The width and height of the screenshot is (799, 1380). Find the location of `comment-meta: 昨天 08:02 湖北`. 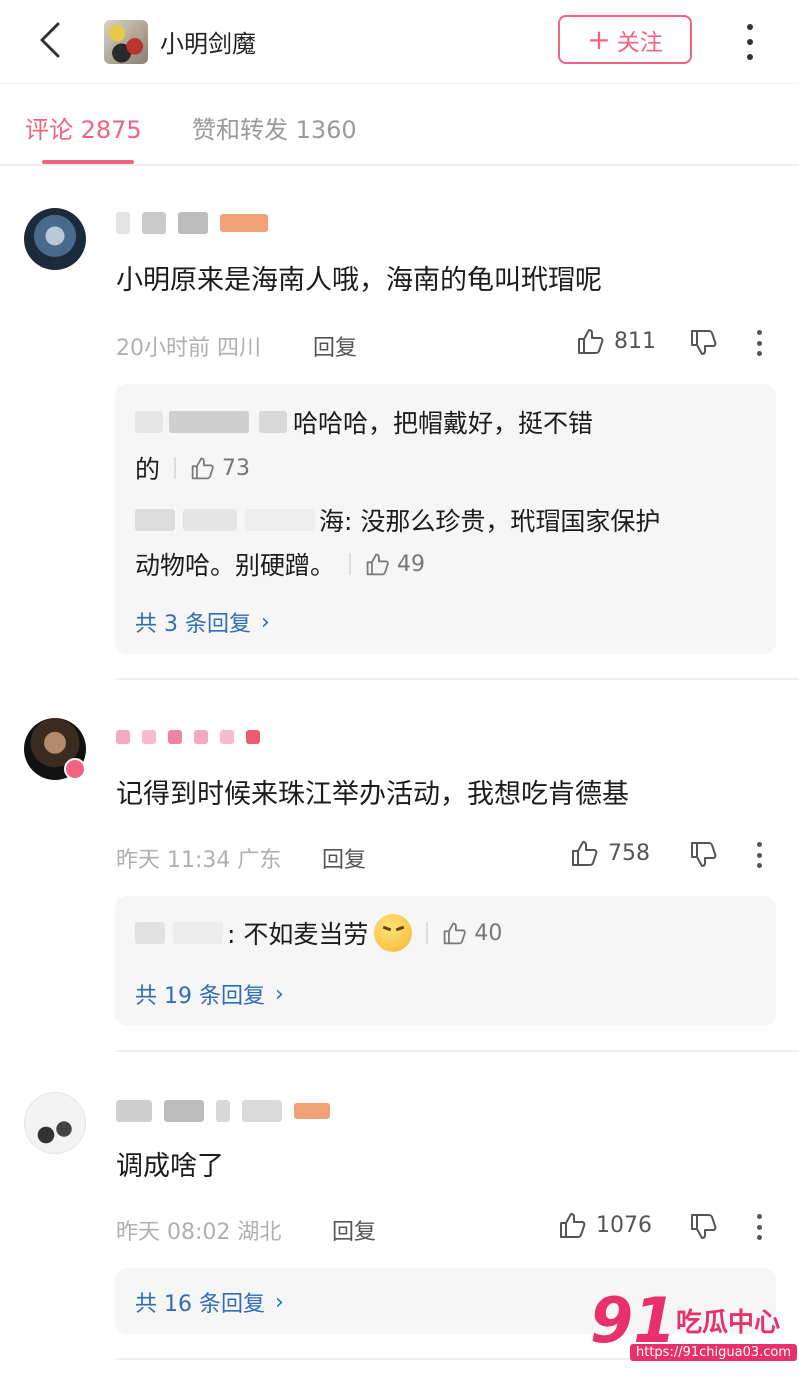

comment-meta: 昨天 08:02 湖北 is located at coordinates (199, 1232).